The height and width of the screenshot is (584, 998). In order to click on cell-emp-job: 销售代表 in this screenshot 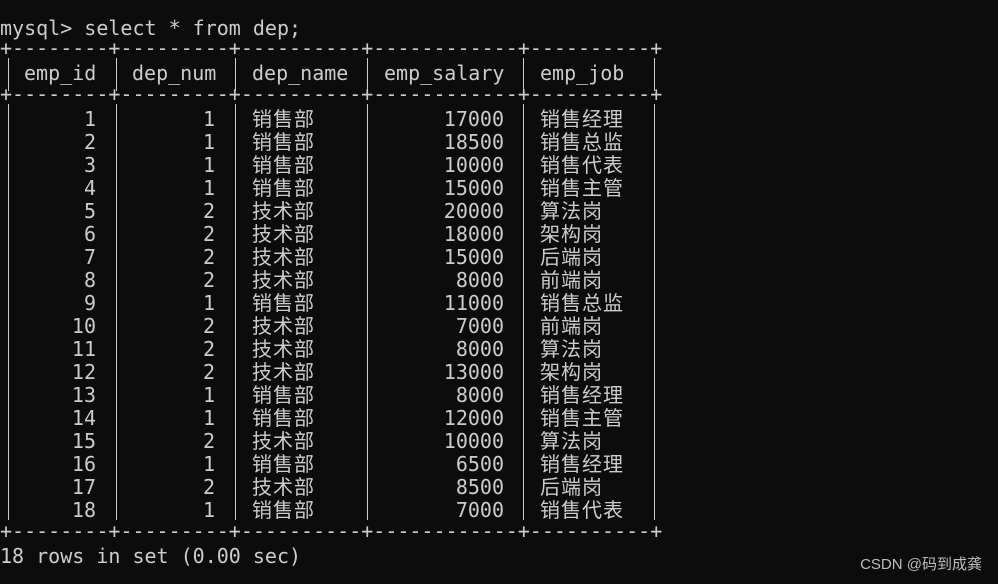, I will do `click(582, 165)`.